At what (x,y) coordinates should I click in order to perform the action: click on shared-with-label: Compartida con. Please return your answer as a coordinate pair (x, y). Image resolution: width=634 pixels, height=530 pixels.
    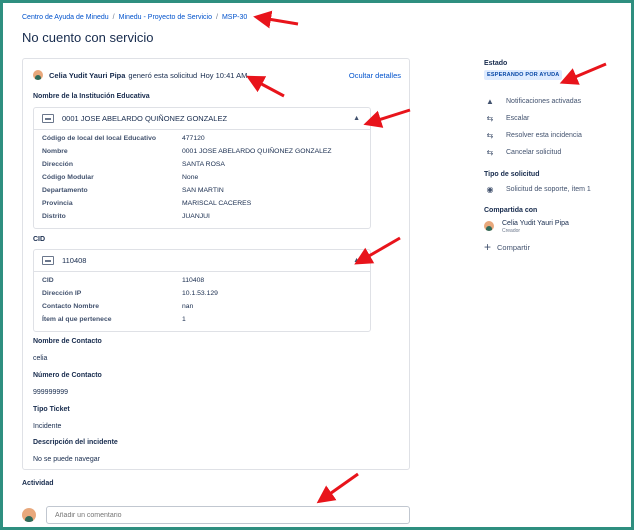
    Looking at the image, I should click on (511, 210).